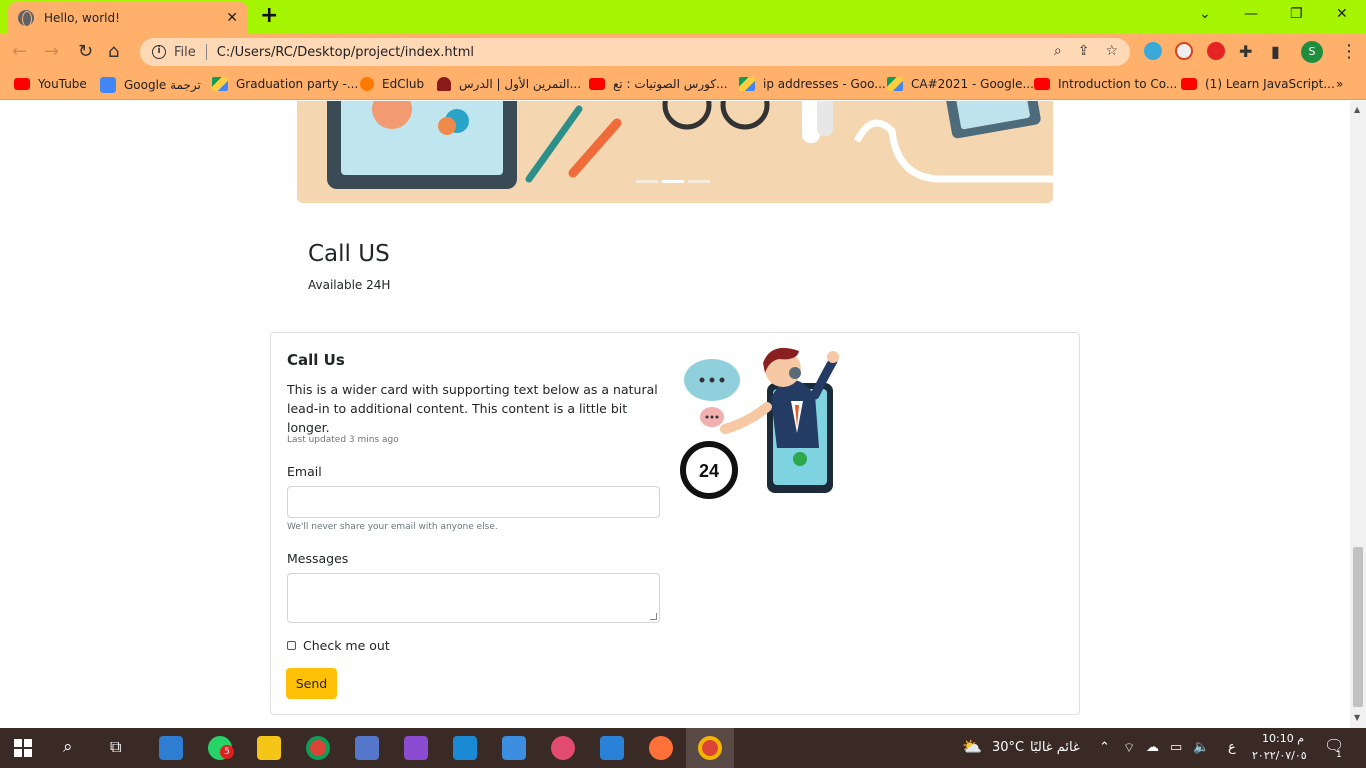 The width and height of the screenshot is (1366, 768). What do you see at coordinates (311, 683) in the screenshot?
I see `send-button: Send` at bounding box center [311, 683].